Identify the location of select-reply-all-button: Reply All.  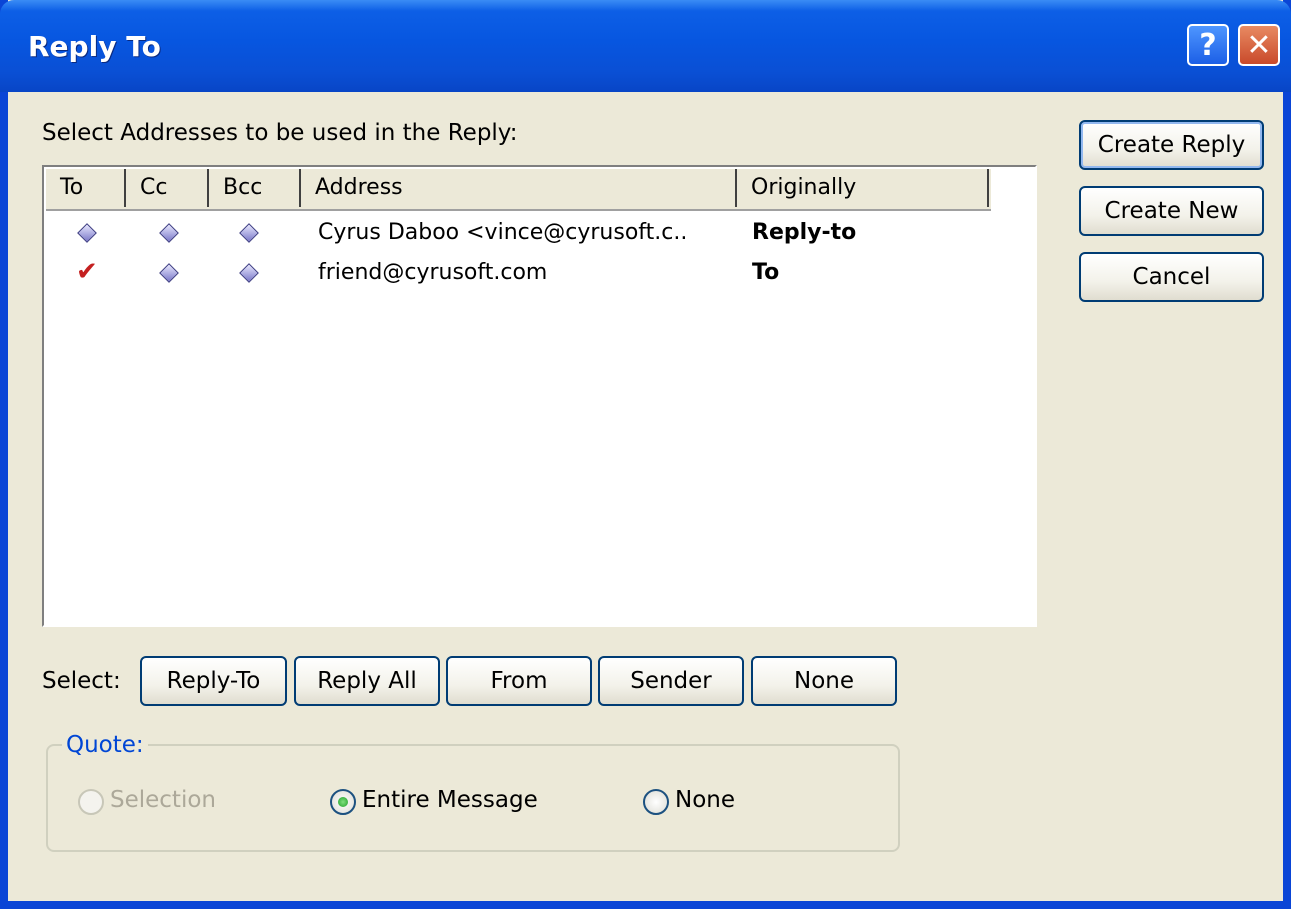
(367, 681).